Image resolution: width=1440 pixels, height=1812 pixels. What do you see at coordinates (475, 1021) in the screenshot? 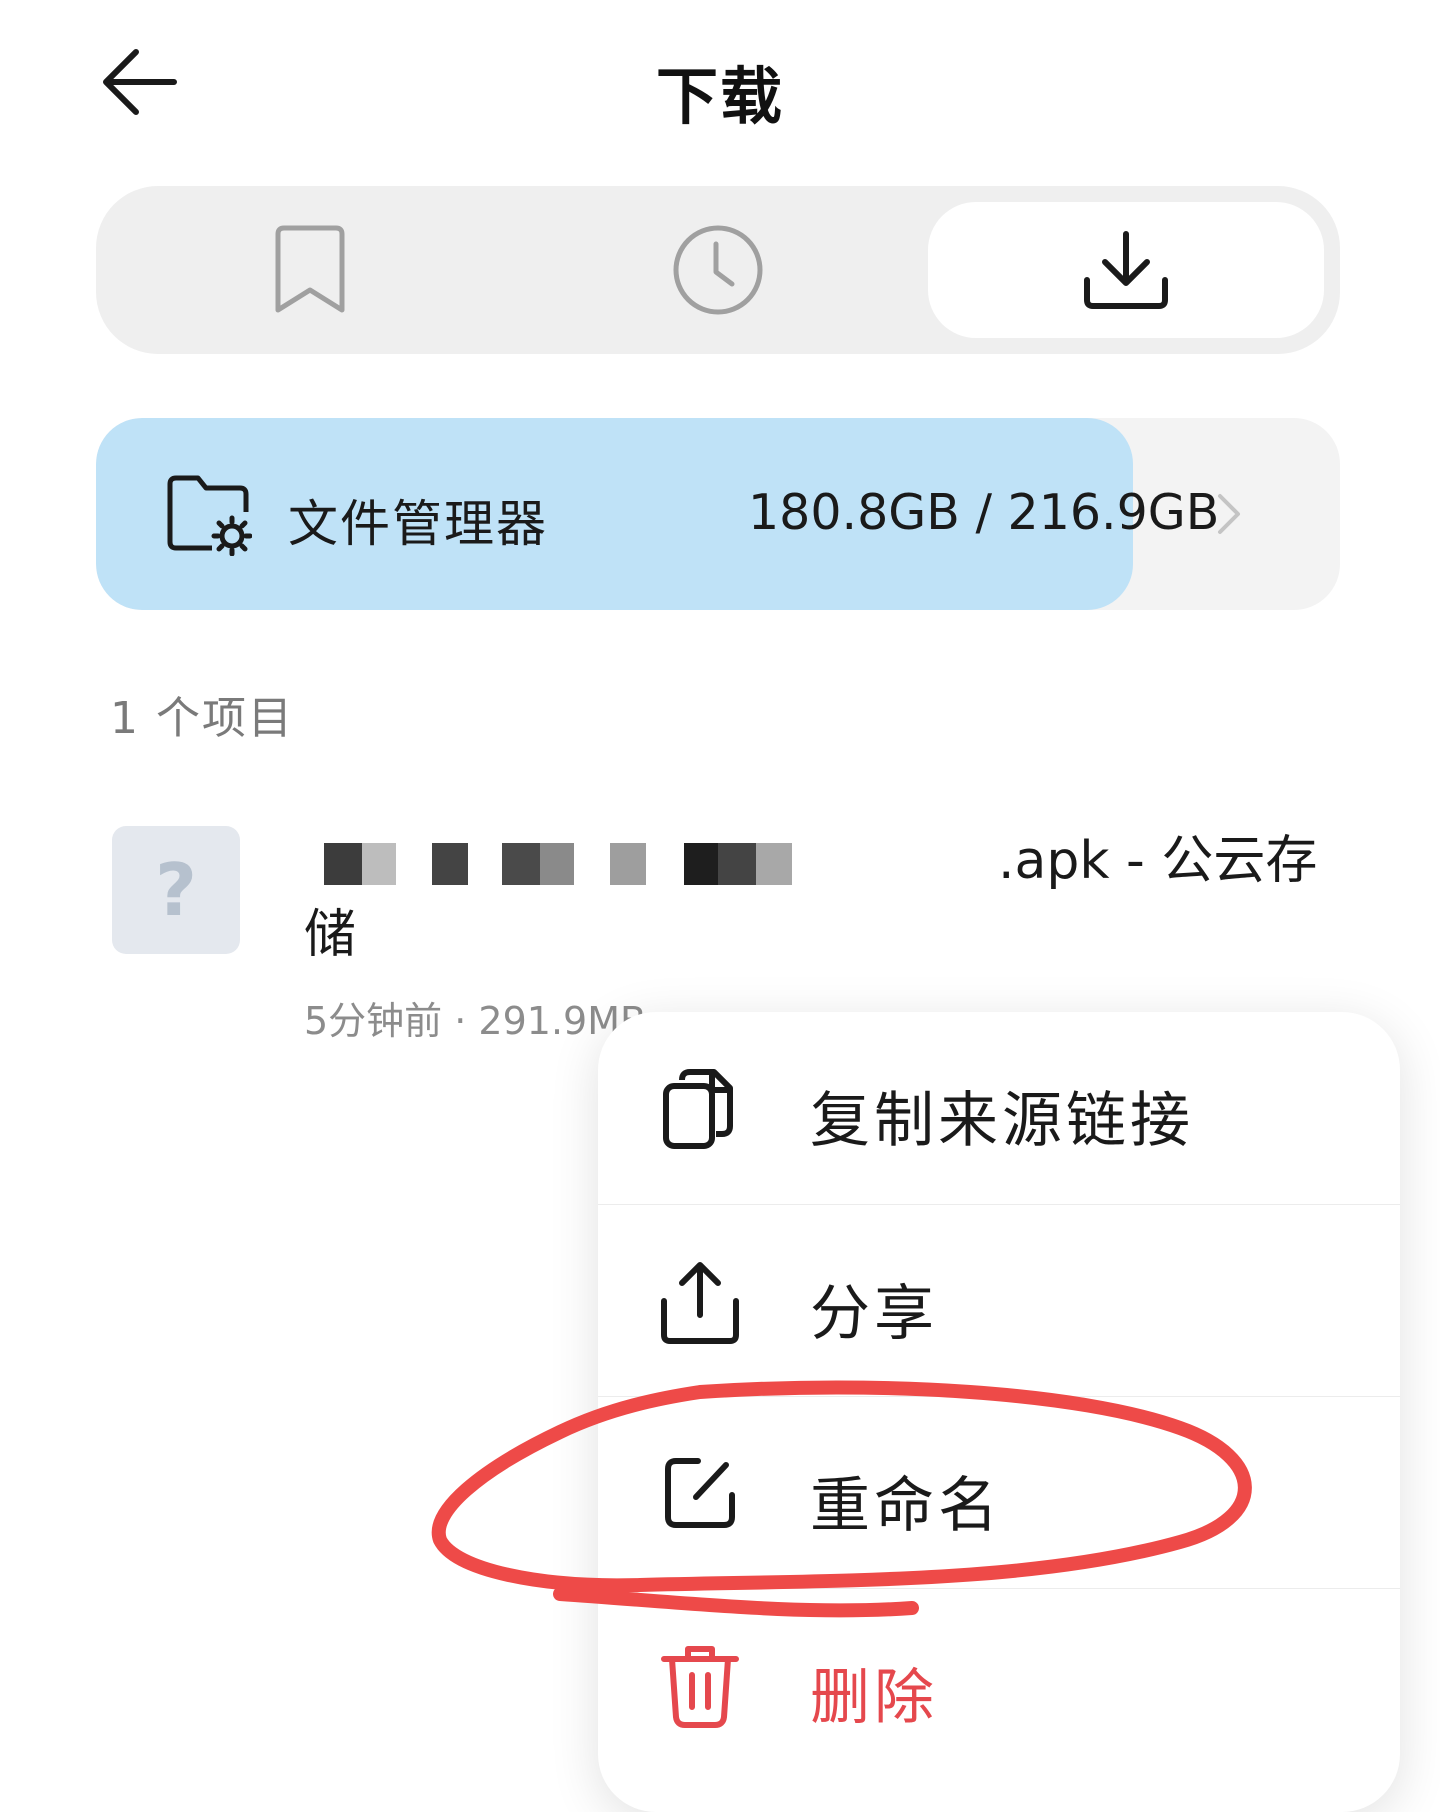
I see `file-meta: 5分钟前 · 291.9MB` at bounding box center [475, 1021].